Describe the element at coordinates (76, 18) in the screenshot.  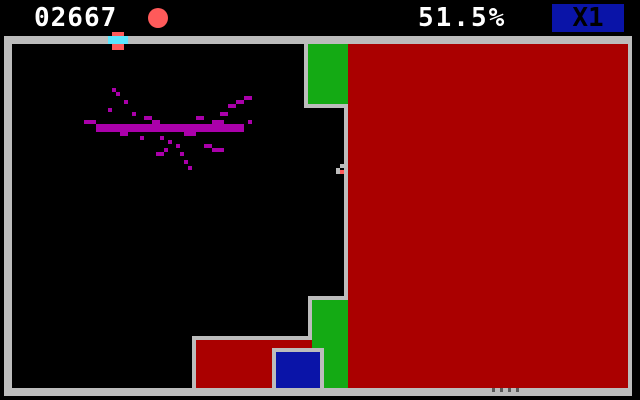
I see `hud-score: 02667` at that location.